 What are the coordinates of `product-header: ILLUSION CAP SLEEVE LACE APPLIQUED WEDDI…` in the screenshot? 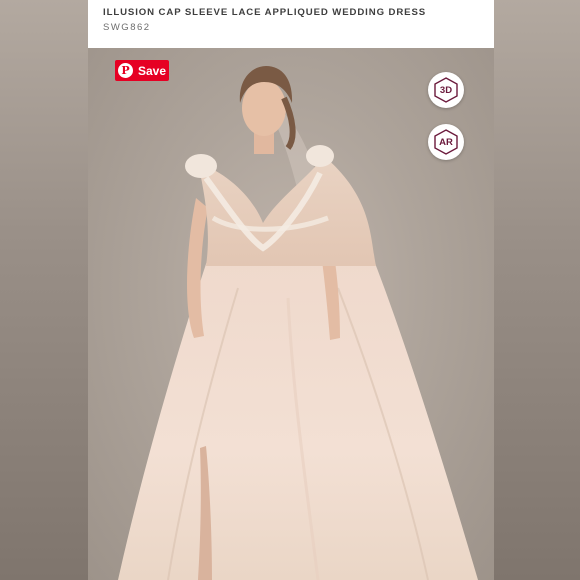 It's located at (291, 24).